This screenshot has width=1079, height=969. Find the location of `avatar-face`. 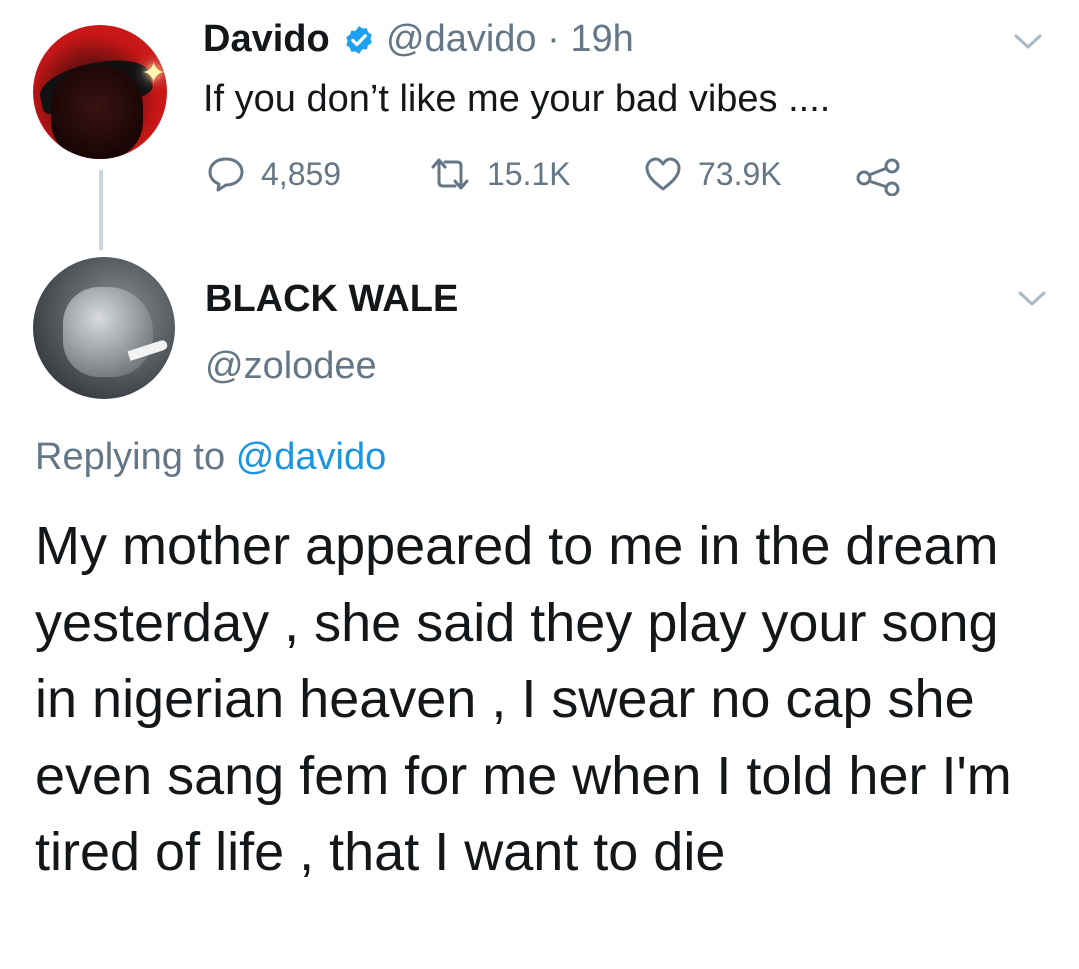

avatar-face is located at coordinates (97, 112).